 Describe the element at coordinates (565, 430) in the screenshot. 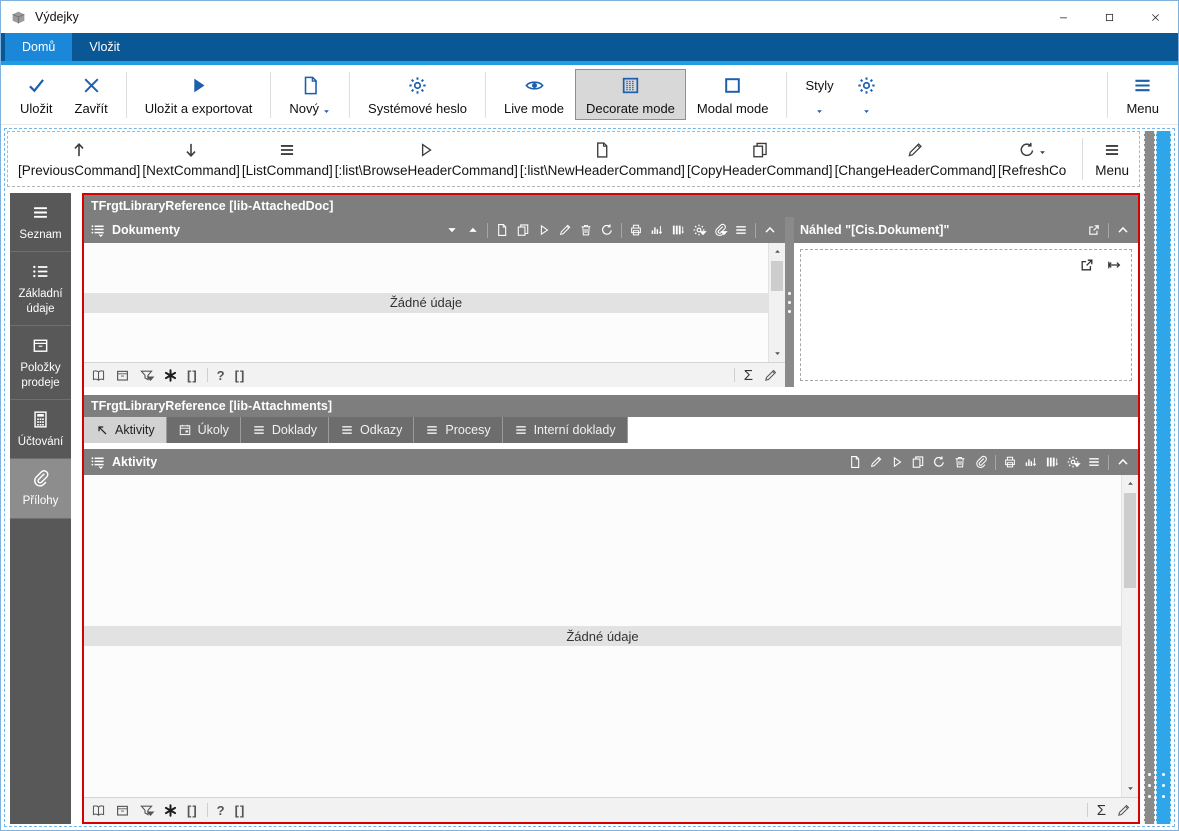

I see `tab-interni-doklady: Interní doklady` at that location.